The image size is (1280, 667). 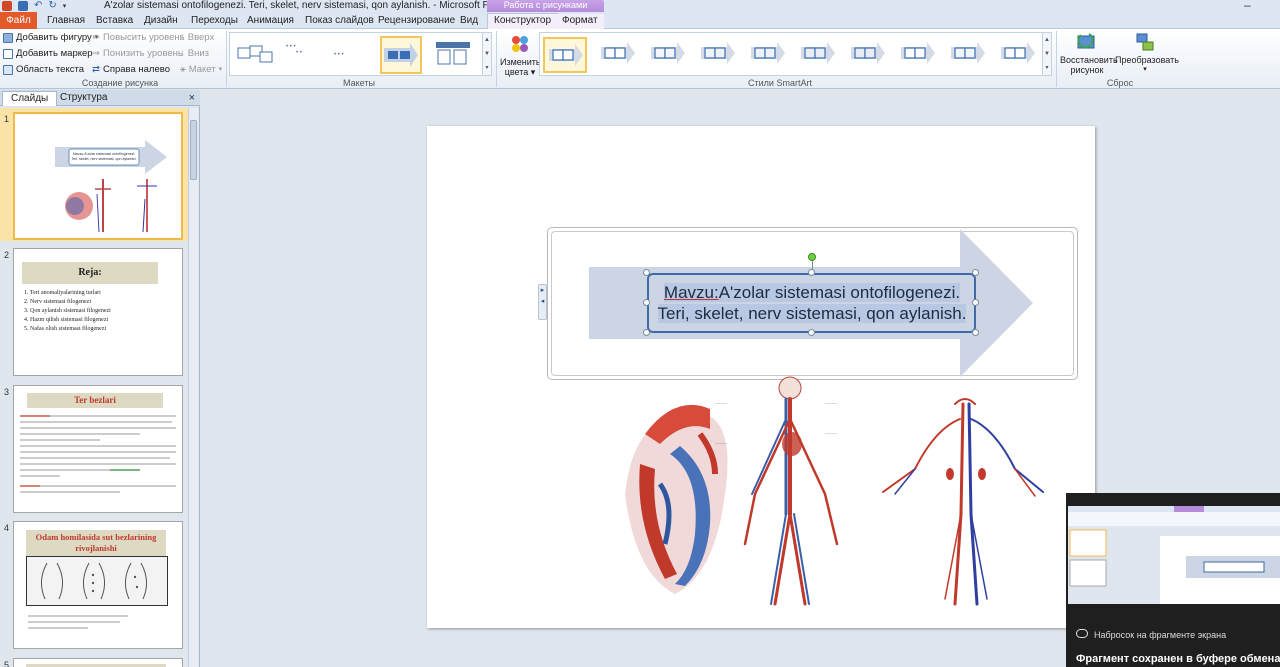 I want to click on tab-design: Дизайн, so click(x=161, y=21).